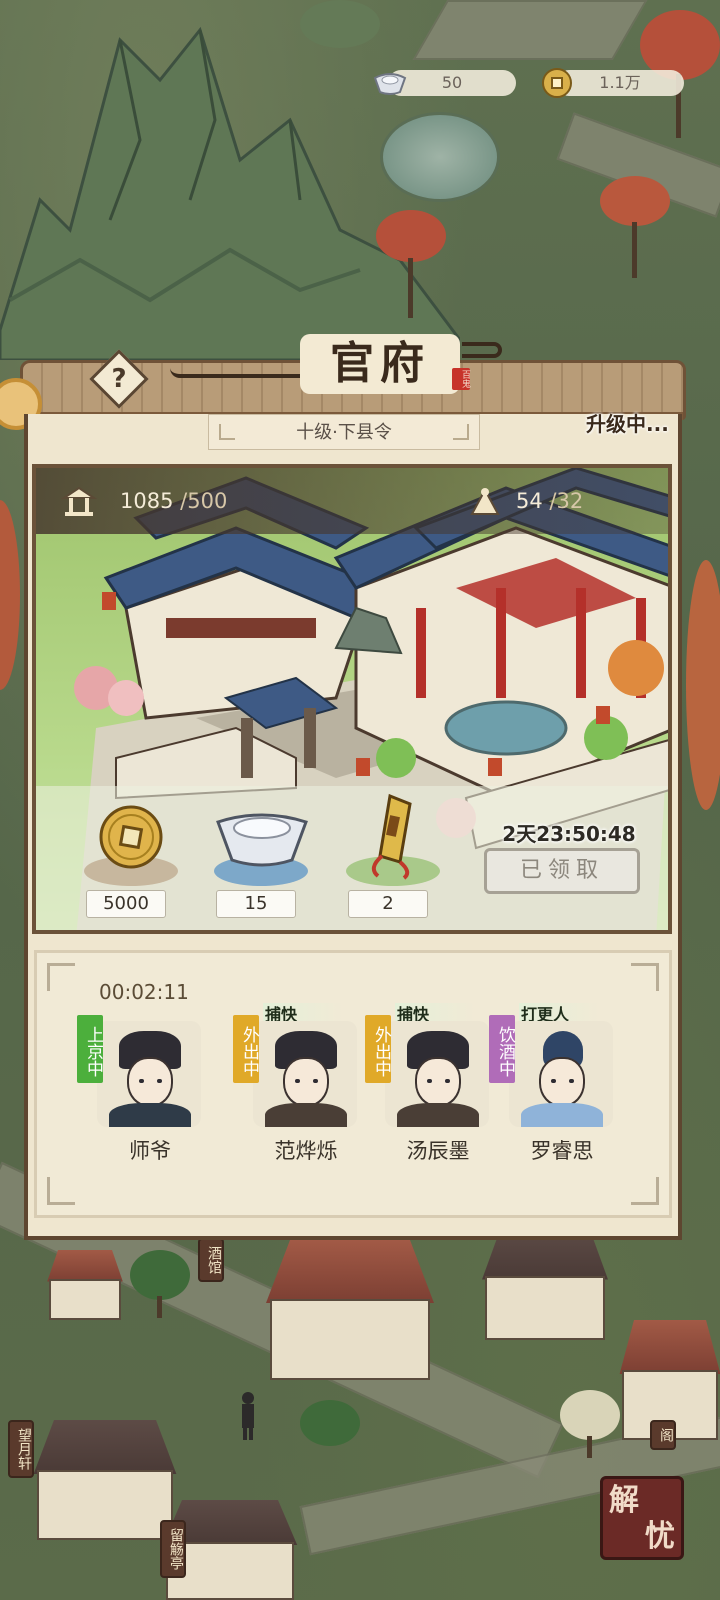  I want to click on claim-button: 已领取, so click(562, 871).